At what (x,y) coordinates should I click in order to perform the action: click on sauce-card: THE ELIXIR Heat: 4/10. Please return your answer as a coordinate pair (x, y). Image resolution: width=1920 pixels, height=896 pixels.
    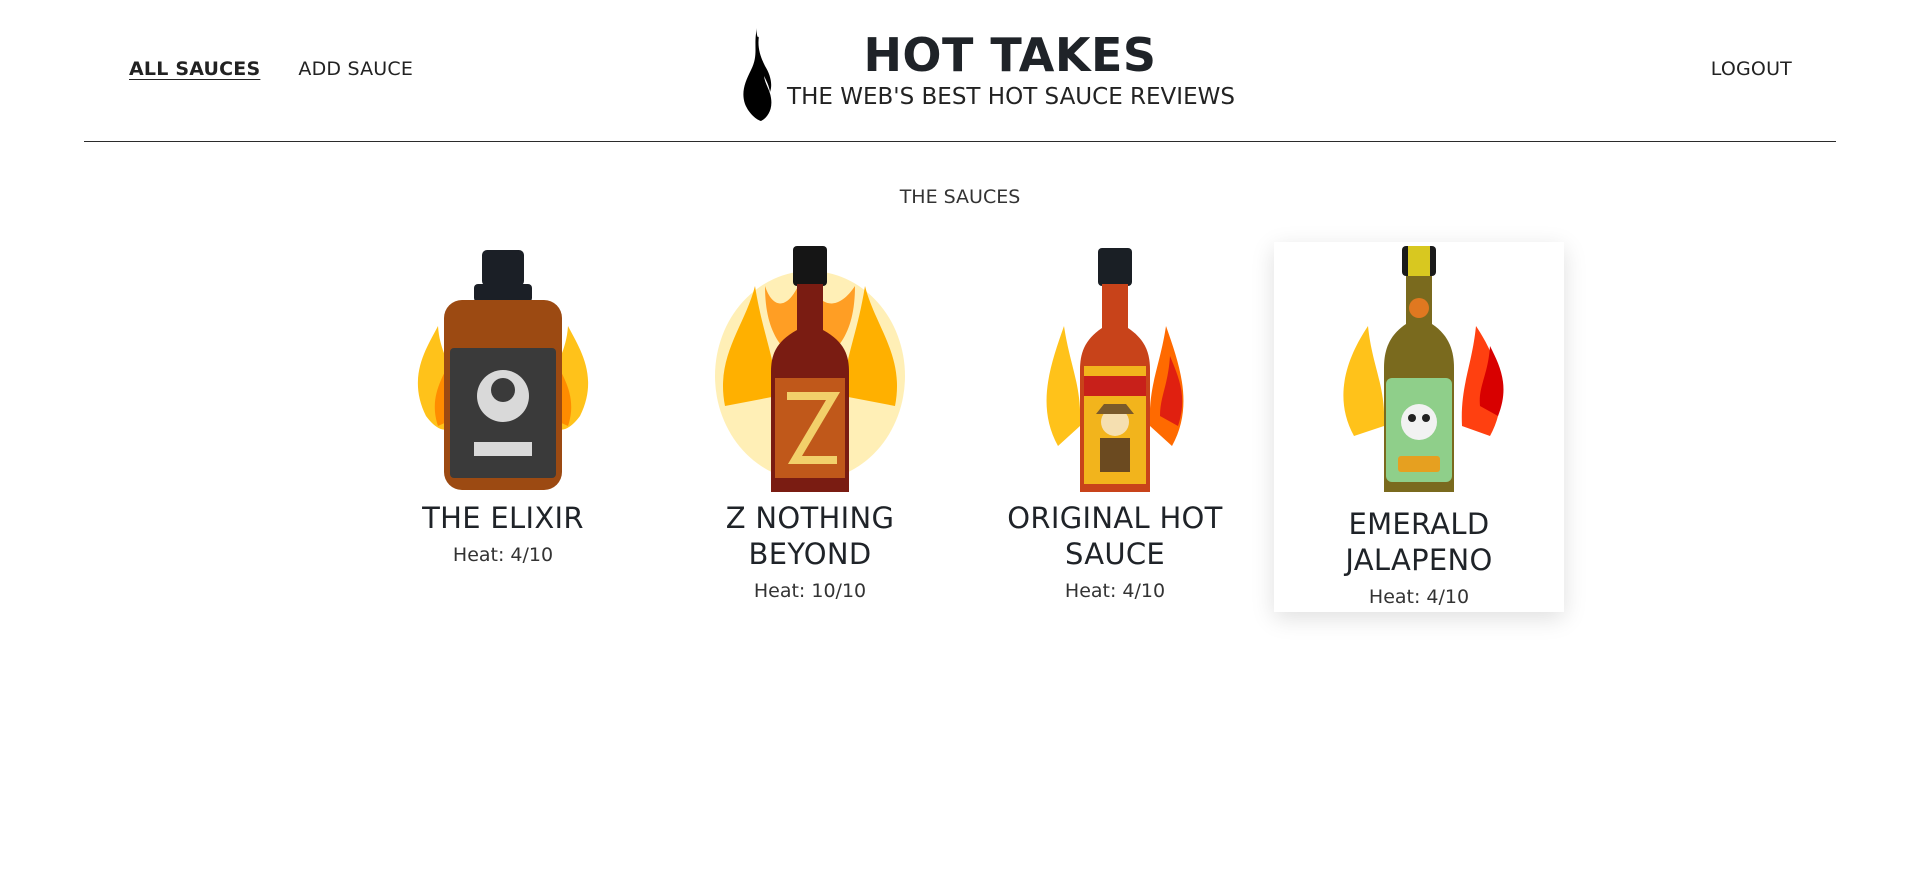
    Looking at the image, I should click on (503, 427).